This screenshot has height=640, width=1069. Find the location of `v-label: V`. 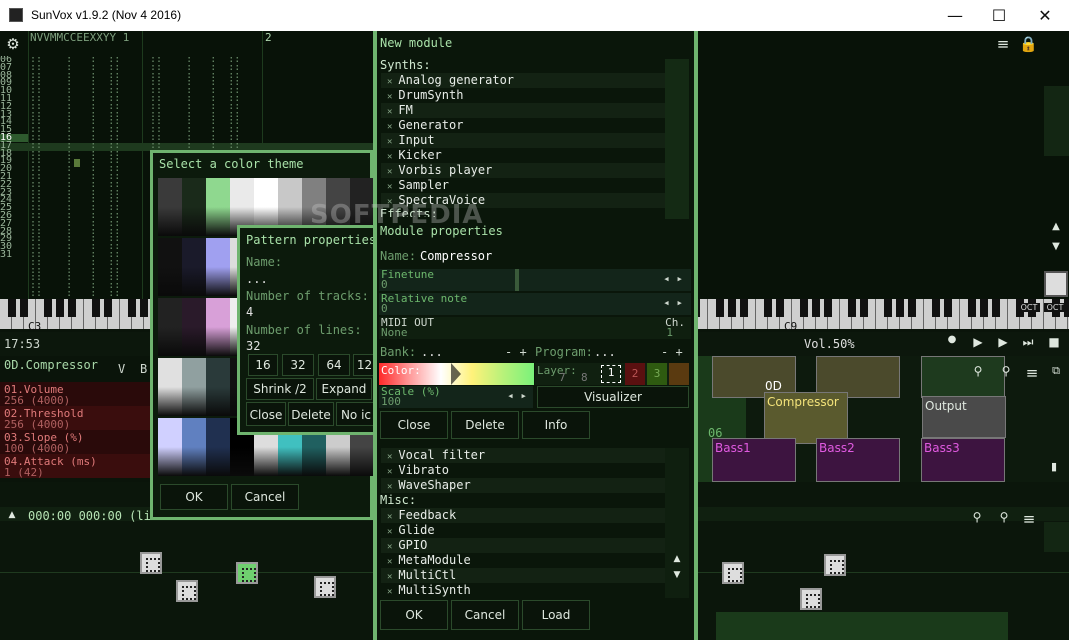

v-label: V is located at coordinates (121, 369).